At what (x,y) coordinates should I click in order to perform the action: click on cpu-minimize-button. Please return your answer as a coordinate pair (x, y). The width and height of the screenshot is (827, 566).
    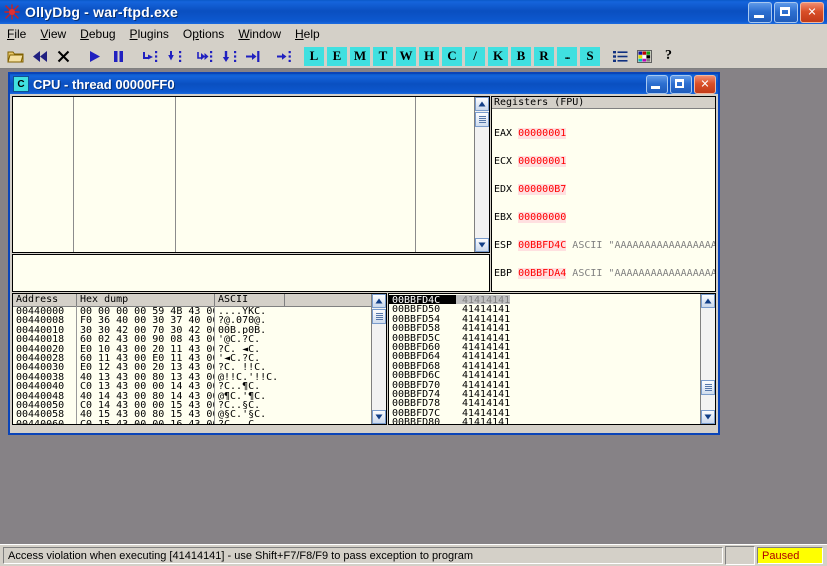
    Looking at the image, I should click on (657, 84).